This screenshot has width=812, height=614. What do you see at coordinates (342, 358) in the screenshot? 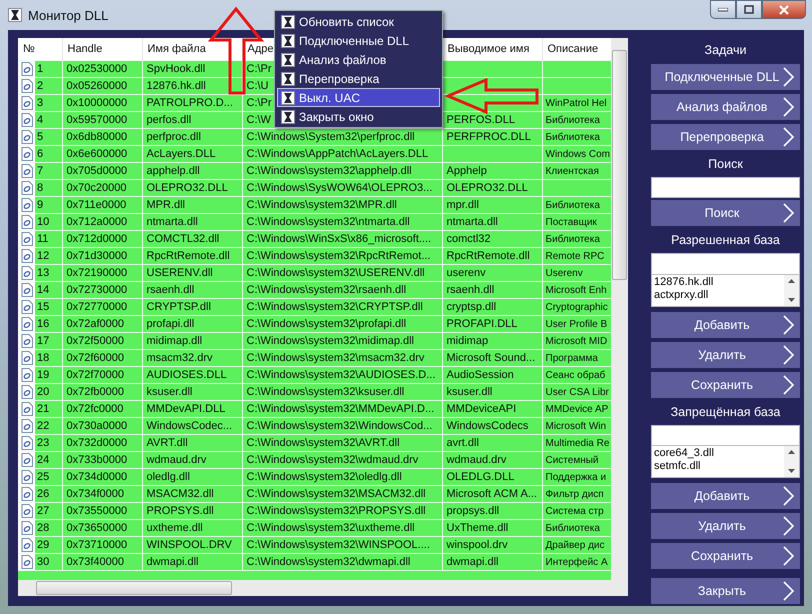
I see `table-cell: C:\Windows\system32\msacm32.drv` at bounding box center [342, 358].